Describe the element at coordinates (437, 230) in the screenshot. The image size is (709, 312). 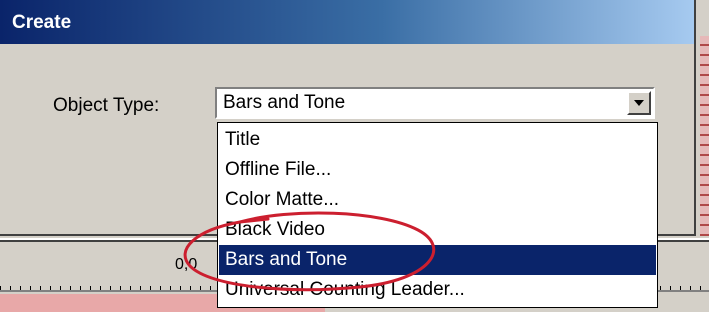
I see `dropdown-item-black-video: Black Video` at that location.